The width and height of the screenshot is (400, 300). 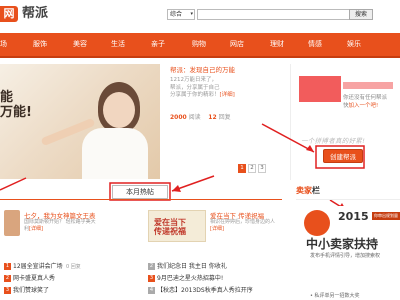 What do you see at coordinates (12, 223) in the screenshot?
I see `featured-post-1-thumbnail` at bounding box center [12, 223].